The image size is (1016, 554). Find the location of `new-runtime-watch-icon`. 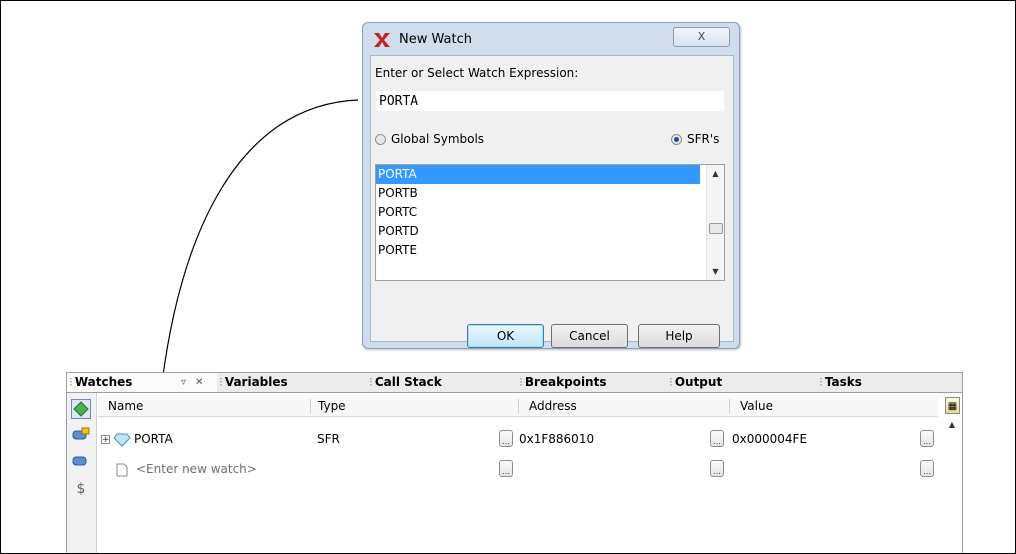

new-runtime-watch-icon is located at coordinates (81, 463).